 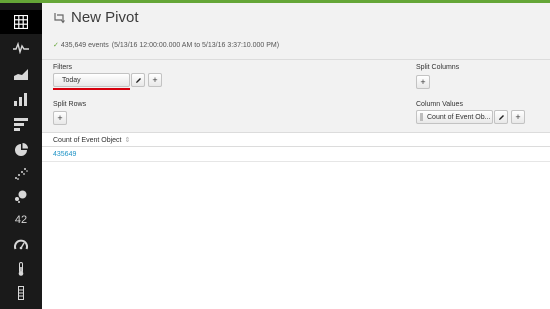 I want to click on results-table-header: Count of Event Object ⇕, so click(x=296, y=140).